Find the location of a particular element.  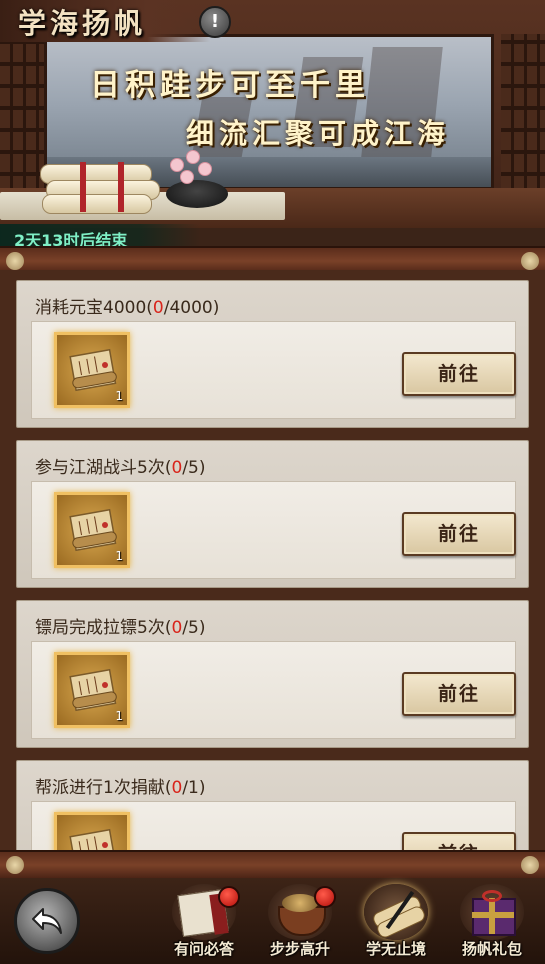

task-card: 参与江湖战斗5次(0/5) 1 前往 is located at coordinates (272, 514).